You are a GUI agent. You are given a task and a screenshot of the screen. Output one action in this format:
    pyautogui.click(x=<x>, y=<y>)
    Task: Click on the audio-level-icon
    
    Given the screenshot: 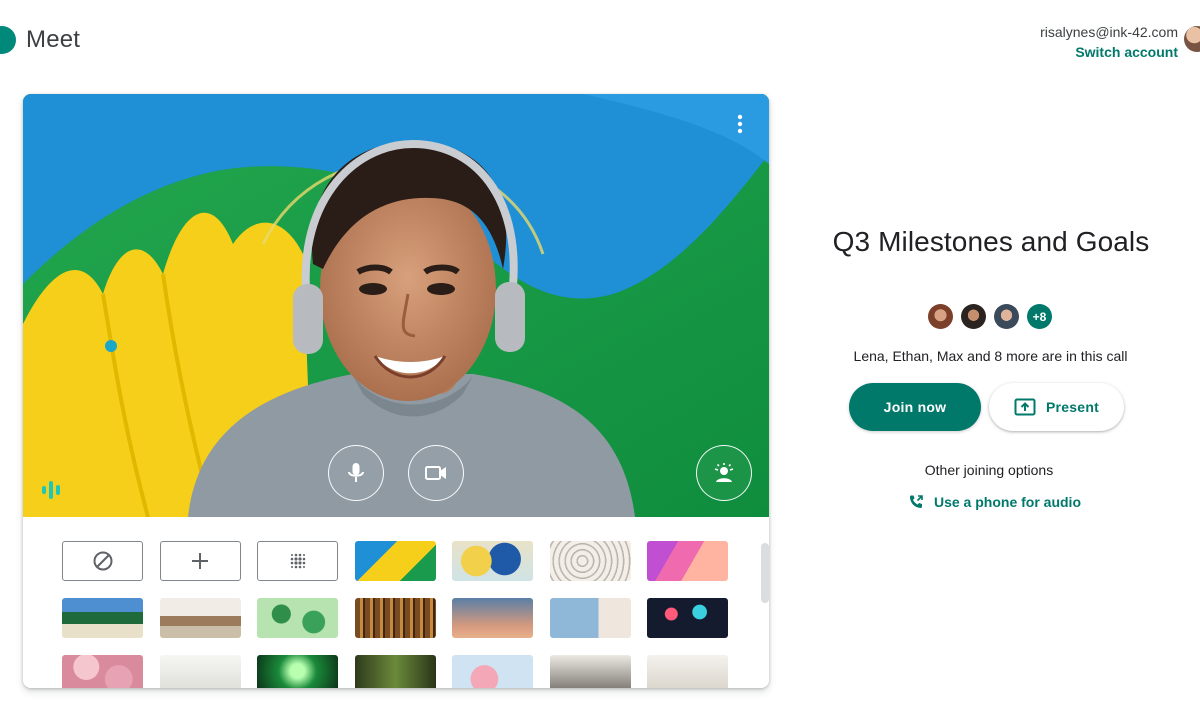 What is the action you would take?
    pyautogui.click(x=51, y=490)
    